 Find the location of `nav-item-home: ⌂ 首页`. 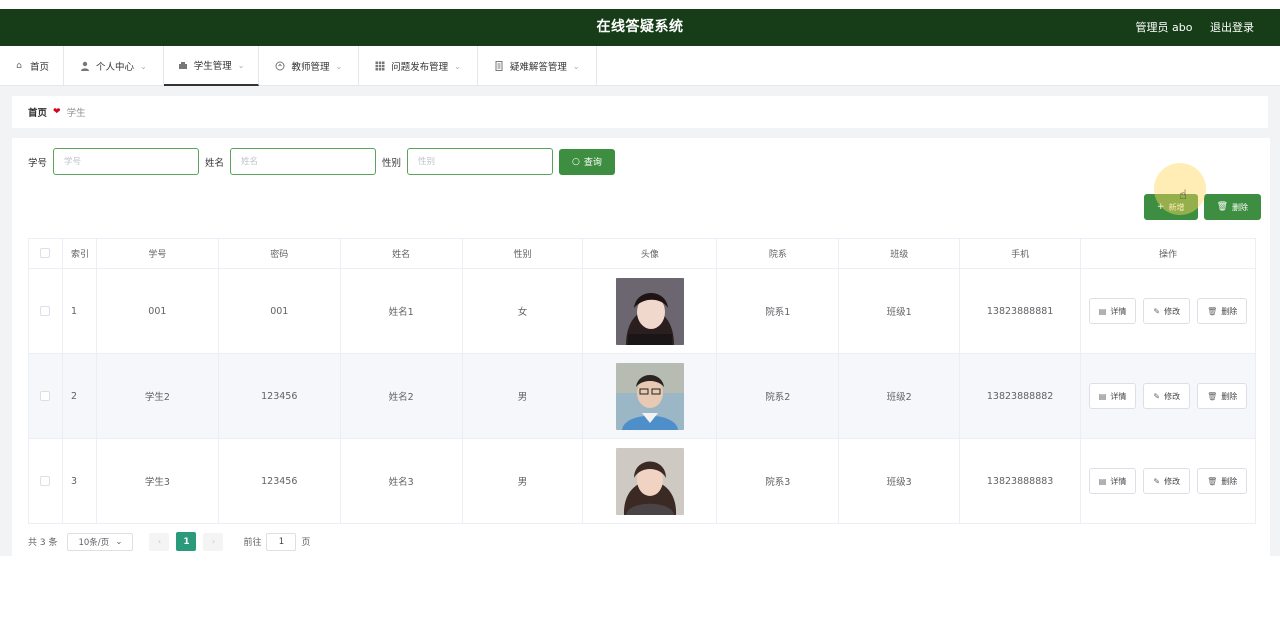

nav-item-home: ⌂ 首页 is located at coordinates (32, 66).